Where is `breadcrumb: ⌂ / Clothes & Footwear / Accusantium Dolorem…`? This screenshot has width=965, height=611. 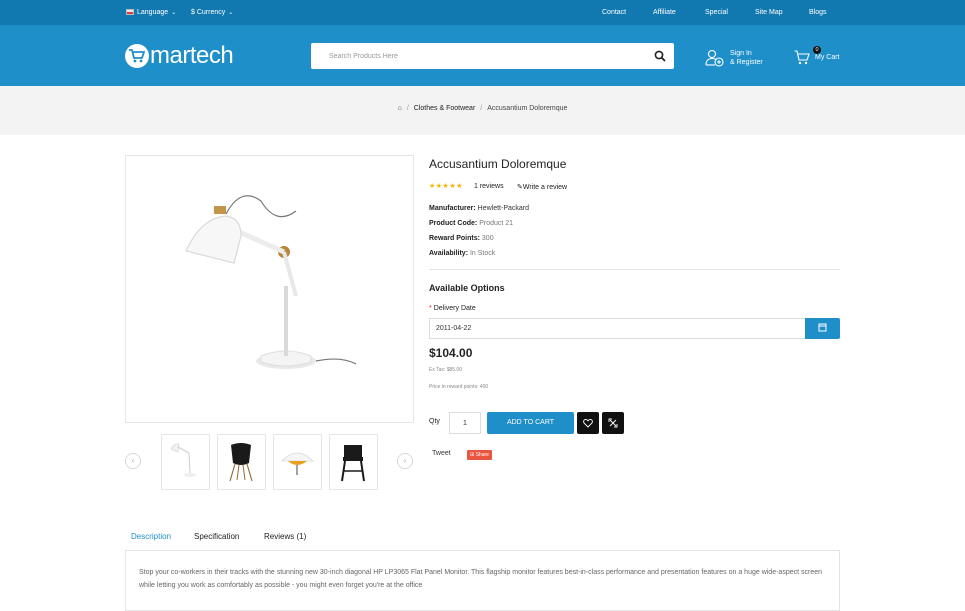 breadcrumb: ⌂ / Clothes & Footwear / Accusantium Dolorem… is located at coordinates (482, 108).